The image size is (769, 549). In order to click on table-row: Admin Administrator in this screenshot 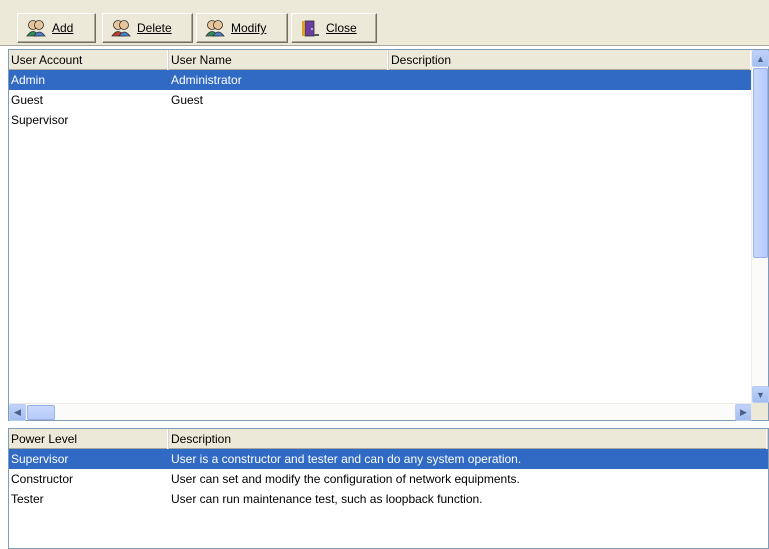, I will do `click(380, 80)`.